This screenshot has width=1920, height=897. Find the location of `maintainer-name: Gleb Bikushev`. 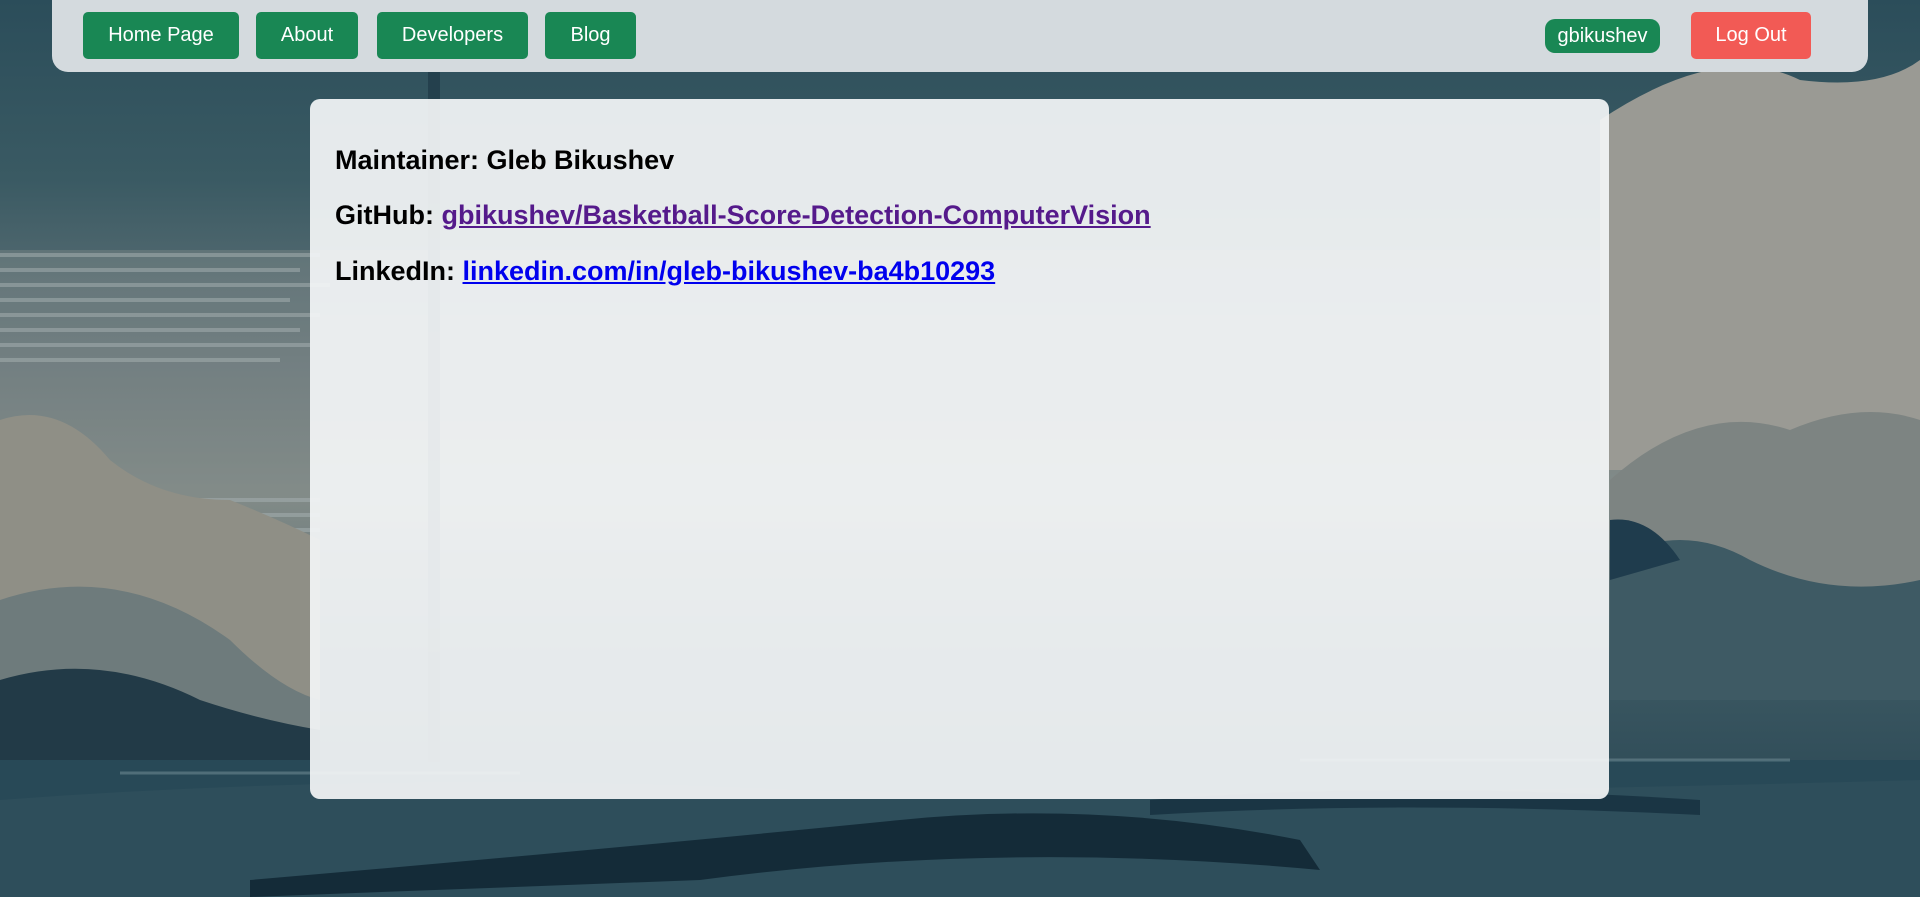

maintainer-name: Gleb Bikushev is located at coordinates (580, 160).